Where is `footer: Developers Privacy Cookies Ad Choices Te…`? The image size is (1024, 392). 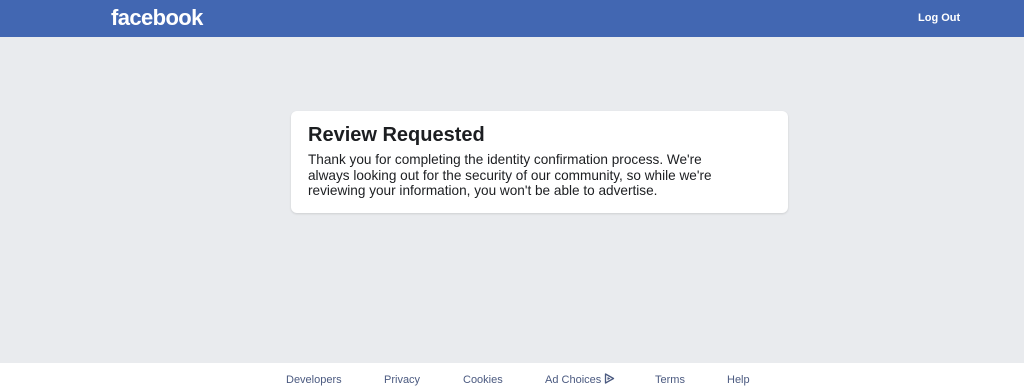
footer: Developers Privacy Cookies Ad Choices Te… is located at coordinates (512, 377).